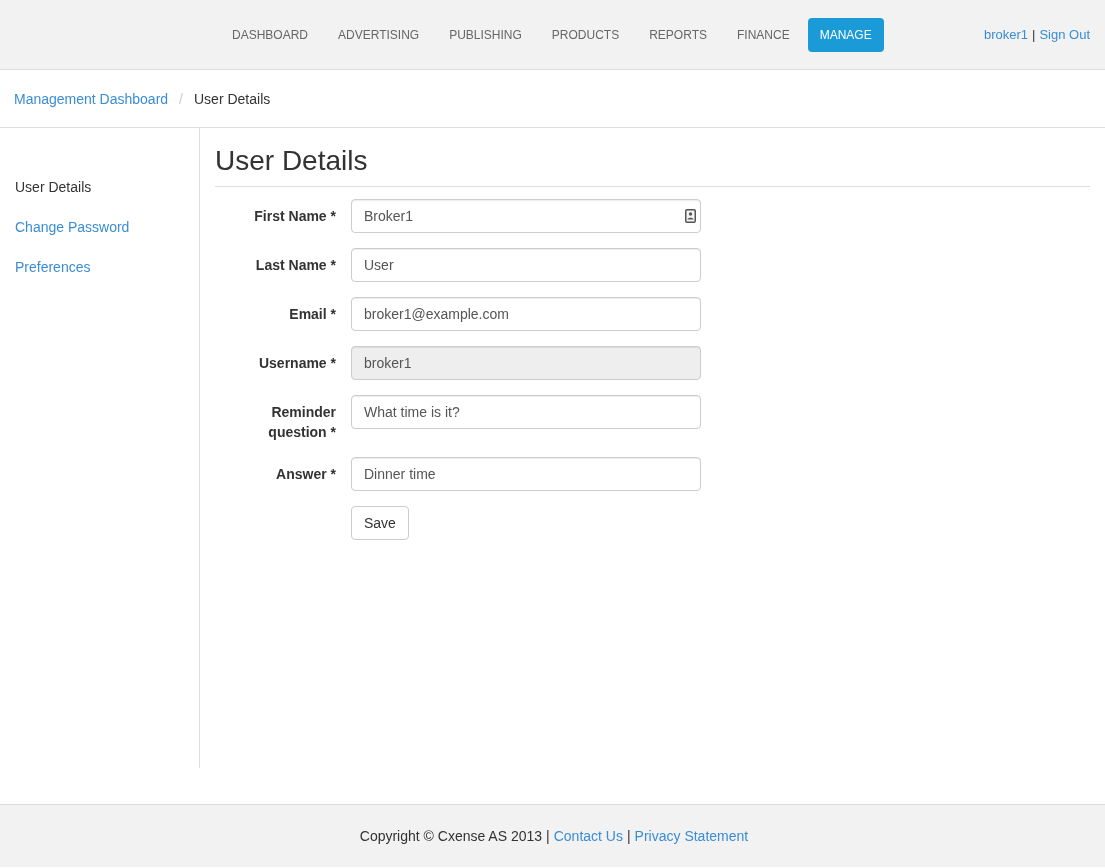 The height and width of the screenshot is (868, 1105). Describe the element at coordinates (526, 412) in the screenshot. I see `text-field: What time is it?` at that location.